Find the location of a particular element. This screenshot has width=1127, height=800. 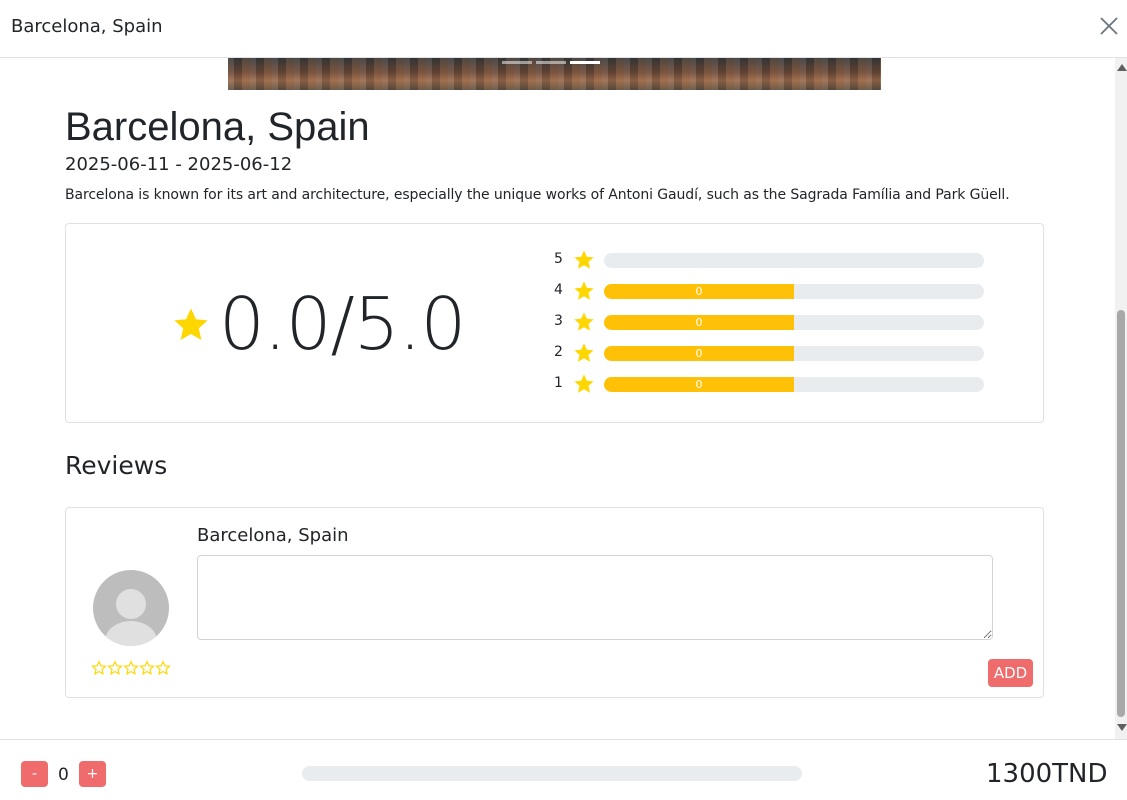

modal-footer: - 0 + 1300TND is located at coordinates (563, 769).